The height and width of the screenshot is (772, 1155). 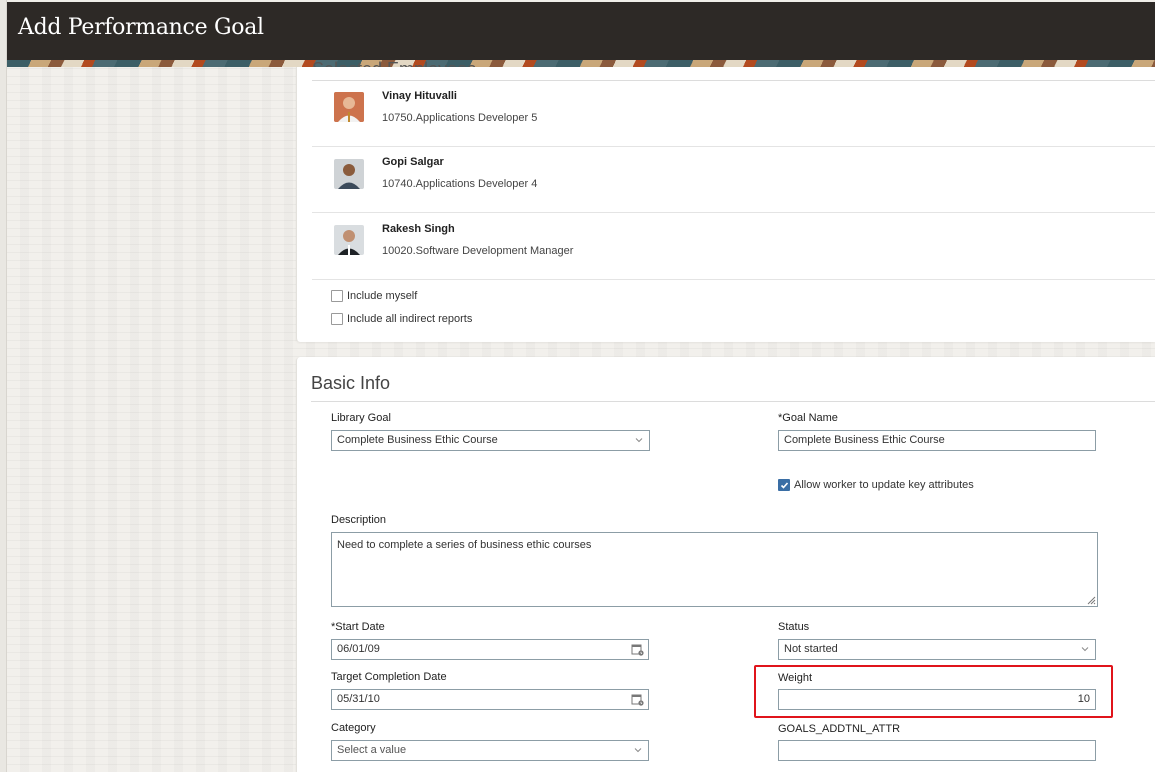 What do you see at coordinates (353, 728) in the screenshot?
I see `category-label: Category` at bounding box center [353, 728].